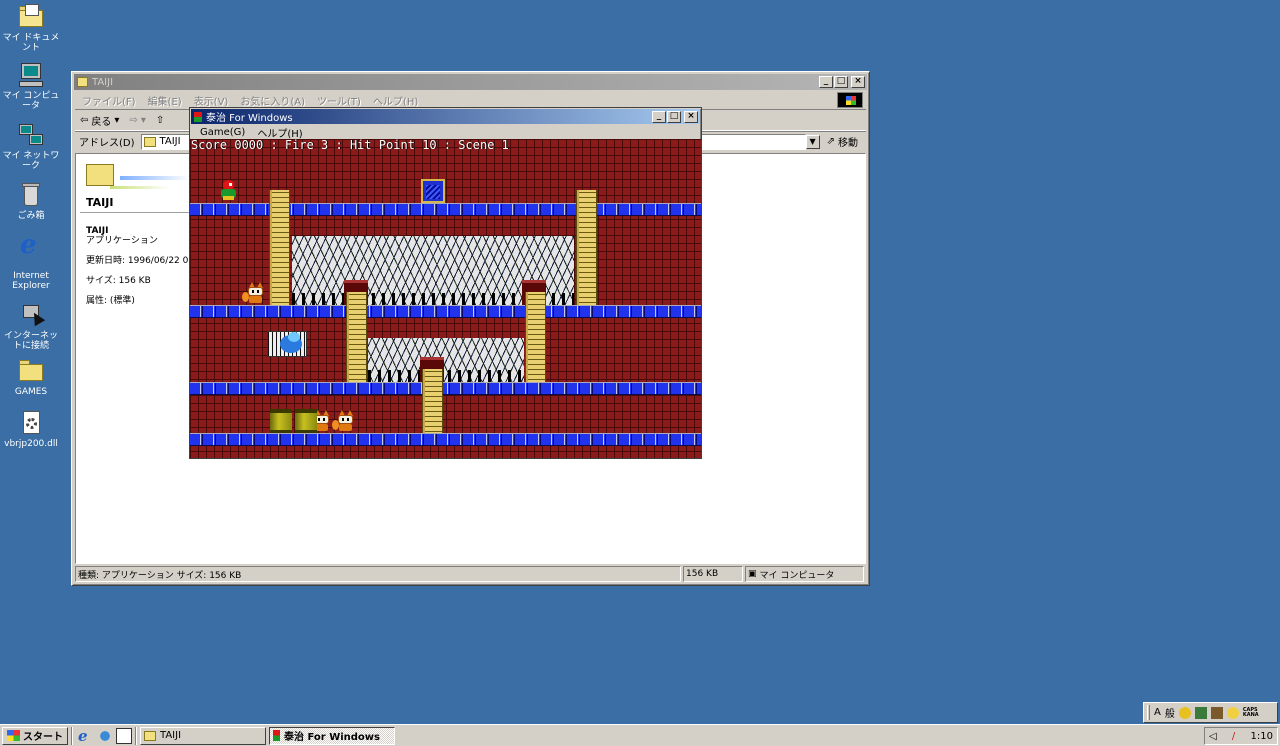 The width and height of the screenshot is (1280, 746). Describe the element at coordinates (1157, 712) in the screenshot. I see `ime-pad-icon: A` at that location.